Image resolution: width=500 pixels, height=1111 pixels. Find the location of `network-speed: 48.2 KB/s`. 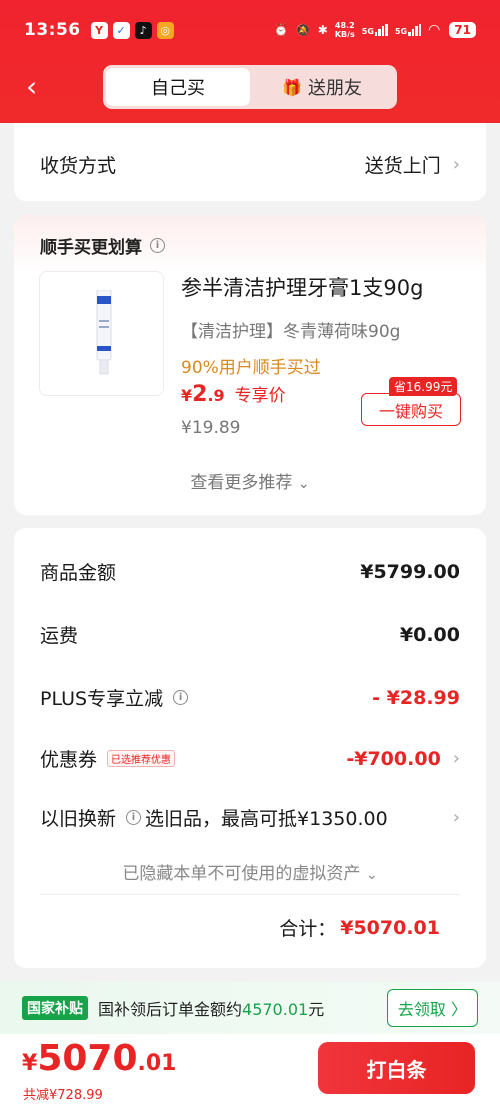

network-speed: 48.2 KB/s is located at coordinates (344, 30).